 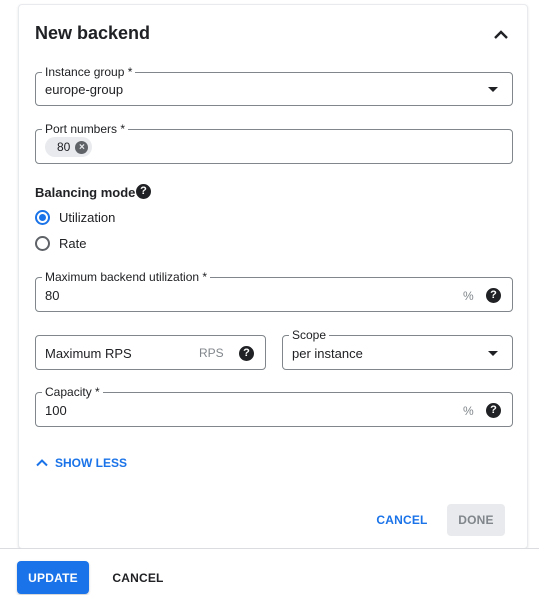 What do you see at coordinates (91, 463) in the screenshot?
I see `show-less-label: SHOW LESS` at bounding box center [91, 463].